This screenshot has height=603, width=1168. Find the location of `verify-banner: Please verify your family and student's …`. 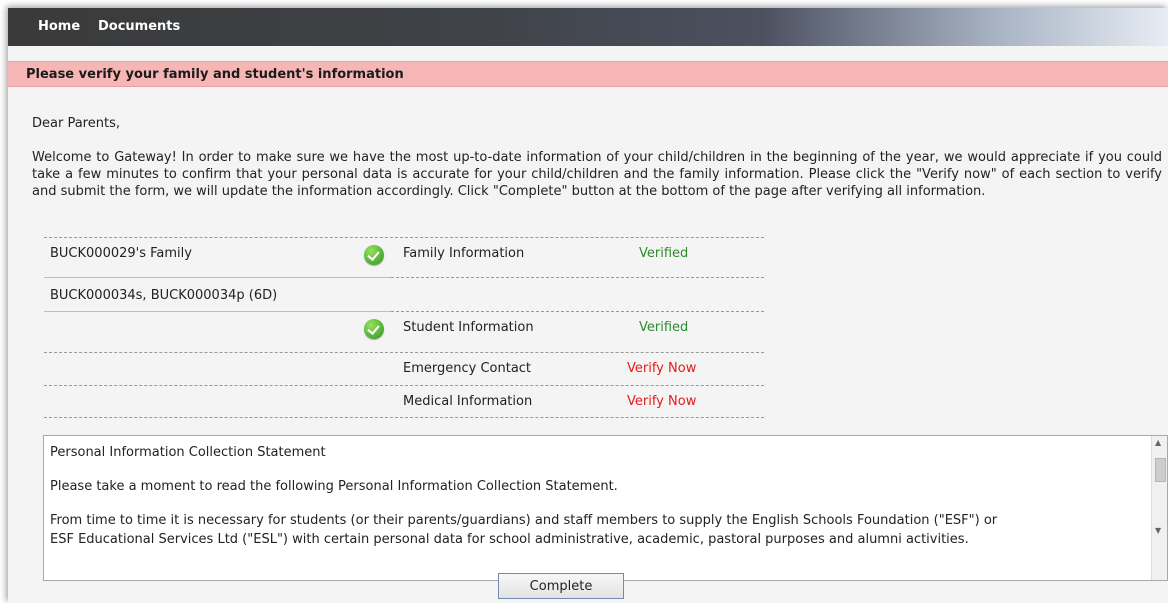

verify-banner: Please verify your family and student's … is located at coordinates (588, 74).